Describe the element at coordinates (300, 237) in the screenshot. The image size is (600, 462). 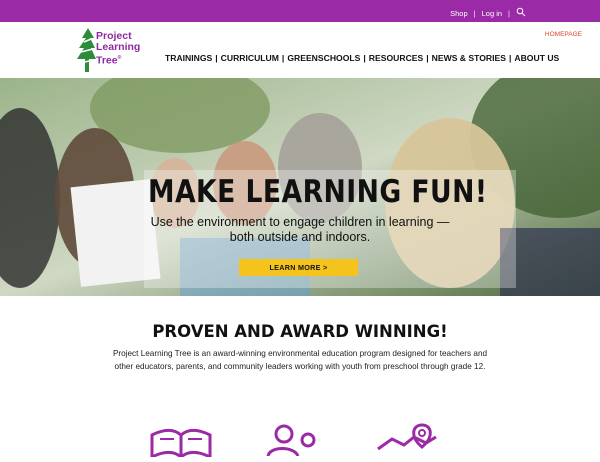
I see `hero-subtitle-line-2: both outside and indoors.` at that location.